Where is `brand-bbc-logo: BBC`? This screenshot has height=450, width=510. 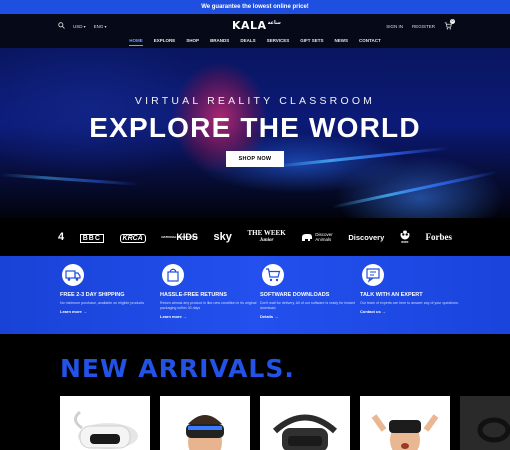 brand-bbc-logo: BBC is located at coordinates (91, 238).